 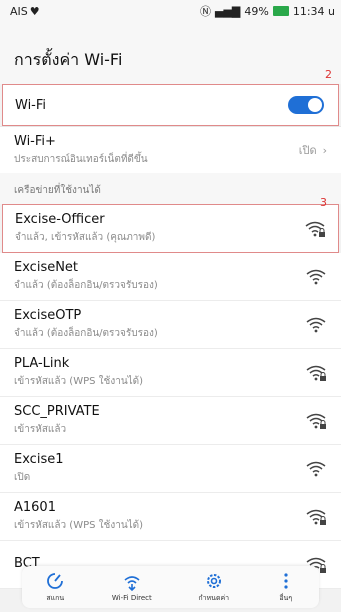 I want to click on wifi-plus-label: Wi-Fi+, so click(x=35, y=141).